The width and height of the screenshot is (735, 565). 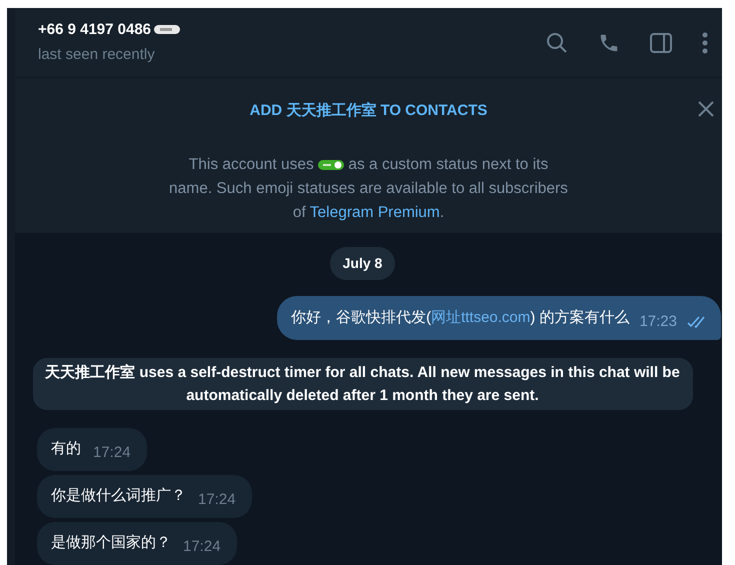 What do you see at coordinates (95, 30) in the screenshot?
I see `contact-name: +66 9 4197 0486` at bounding box center [95, 30].